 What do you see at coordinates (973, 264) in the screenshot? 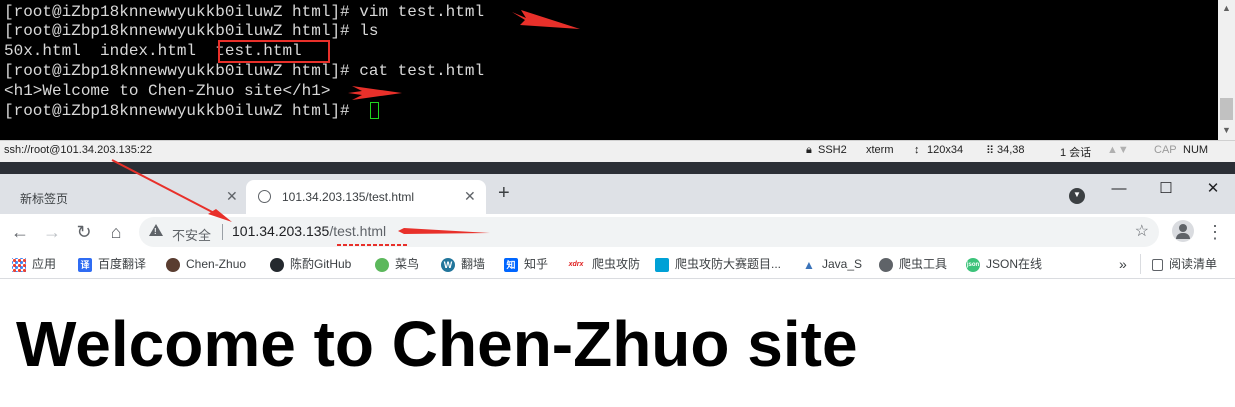
I see `json-icon: json` at bounding box center [973, 264].